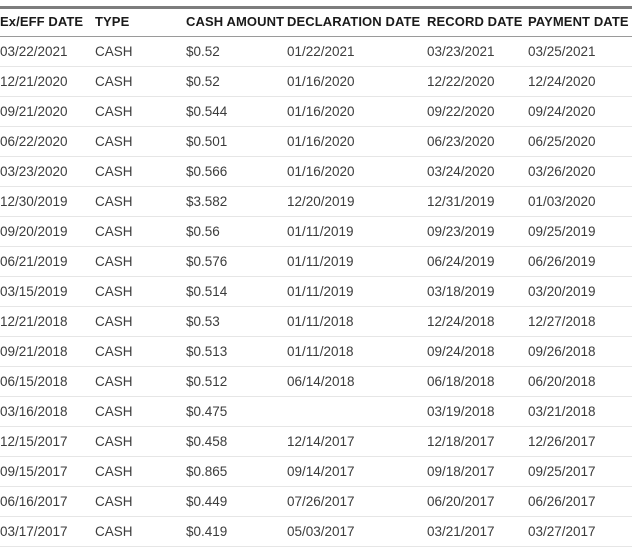 This screenshot has height=547, width=632. What do you see at coordinates (236, 291) in the screenshot?
I see `cell-cash-amount: $0.514` at bounding box center [236, 291].